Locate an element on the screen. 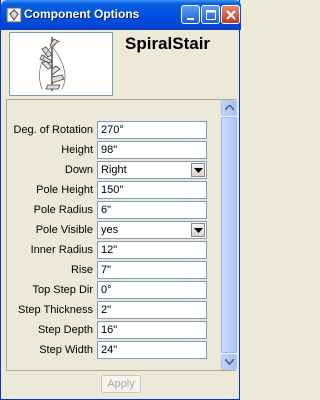 This screenshot has width=320, height=400. property-label: Pole Height is located at coordinates (64, 190).